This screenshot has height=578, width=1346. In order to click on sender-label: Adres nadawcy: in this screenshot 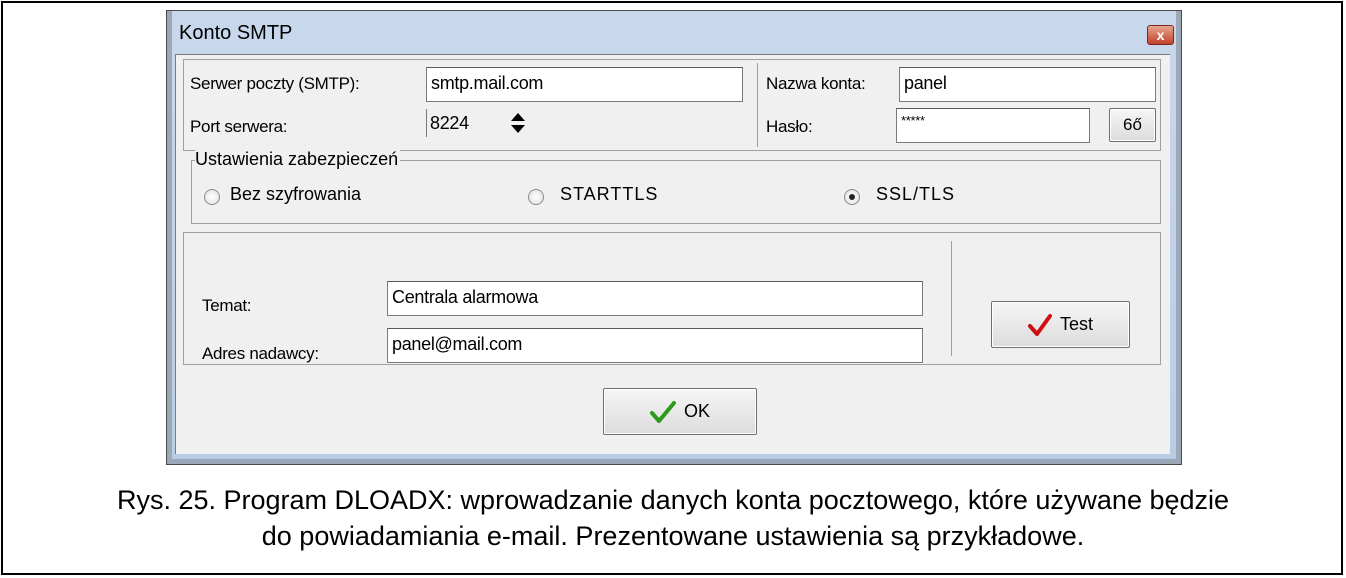, I will do `click(260, 353)`.